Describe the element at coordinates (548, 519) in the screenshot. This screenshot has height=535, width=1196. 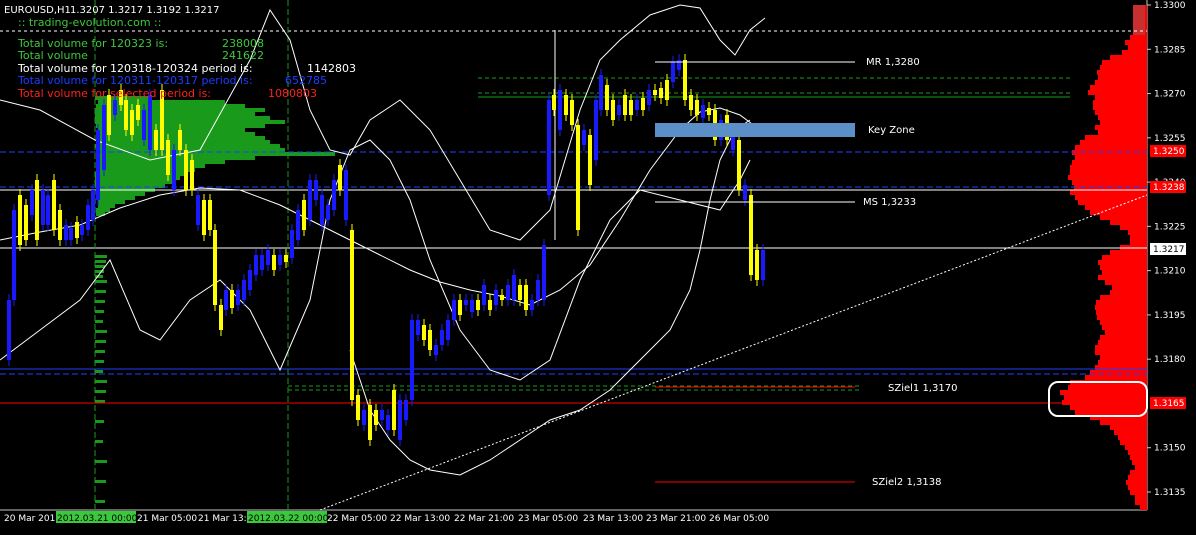
I see `x-tick-label: 23 Mar 05:00` at that location.